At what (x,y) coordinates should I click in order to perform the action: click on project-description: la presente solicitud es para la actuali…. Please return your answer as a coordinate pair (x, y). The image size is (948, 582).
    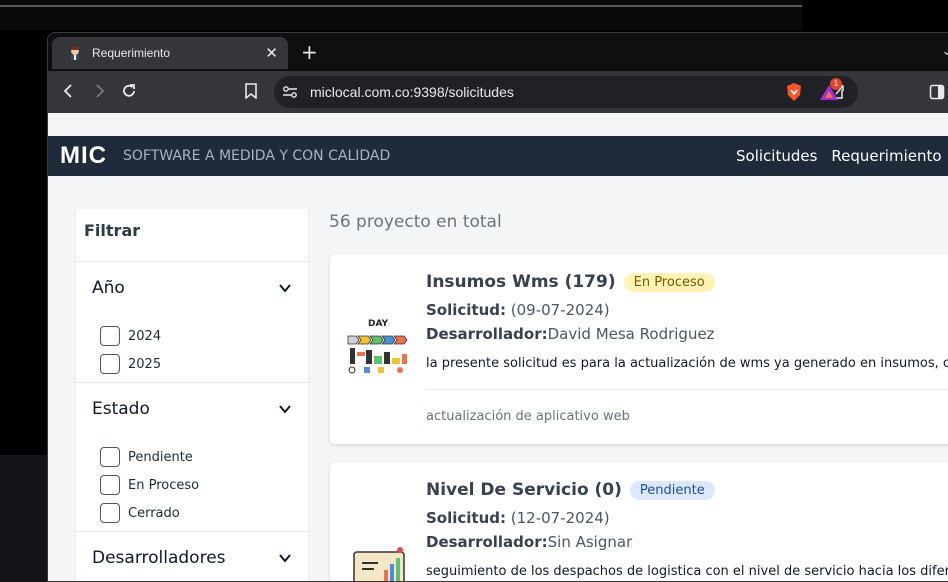
    Looking at the image, I should click on (687, 363).